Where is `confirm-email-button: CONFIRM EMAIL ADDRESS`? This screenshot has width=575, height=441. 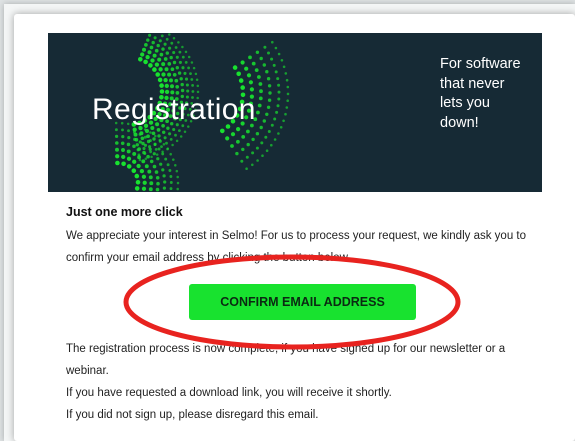
confirm-email-button: CONFIRM EMAIL ADDRESS is located at coordinates (302, 302).